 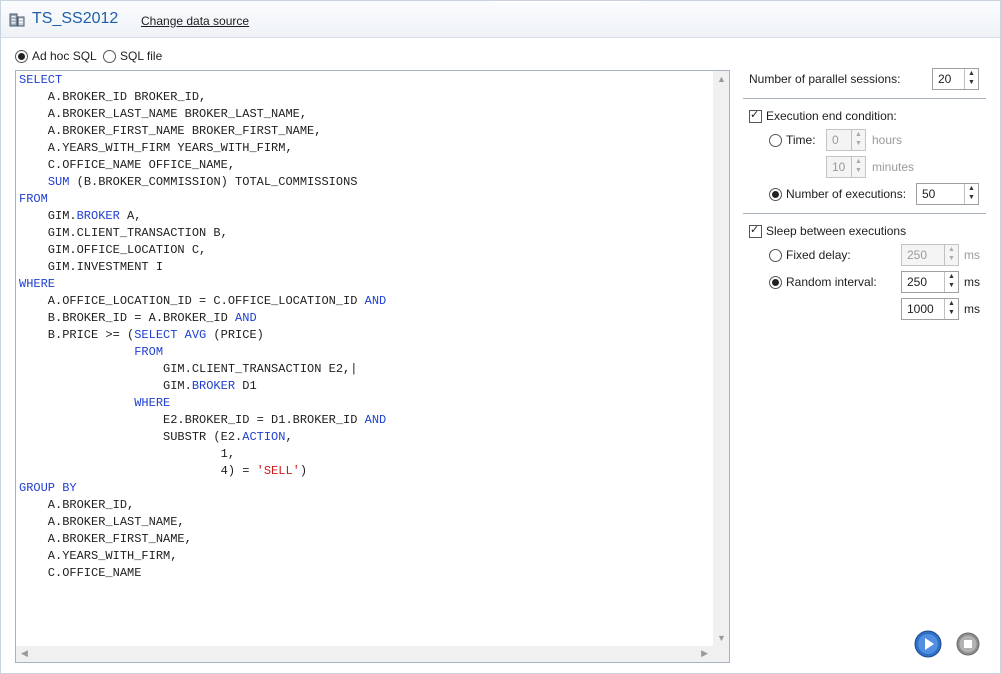 What do you see at coordinates (947, 194) in the screenshot?
I see `executions-stepper: 50 ▲ ▼` at bounding box center [947, 194].